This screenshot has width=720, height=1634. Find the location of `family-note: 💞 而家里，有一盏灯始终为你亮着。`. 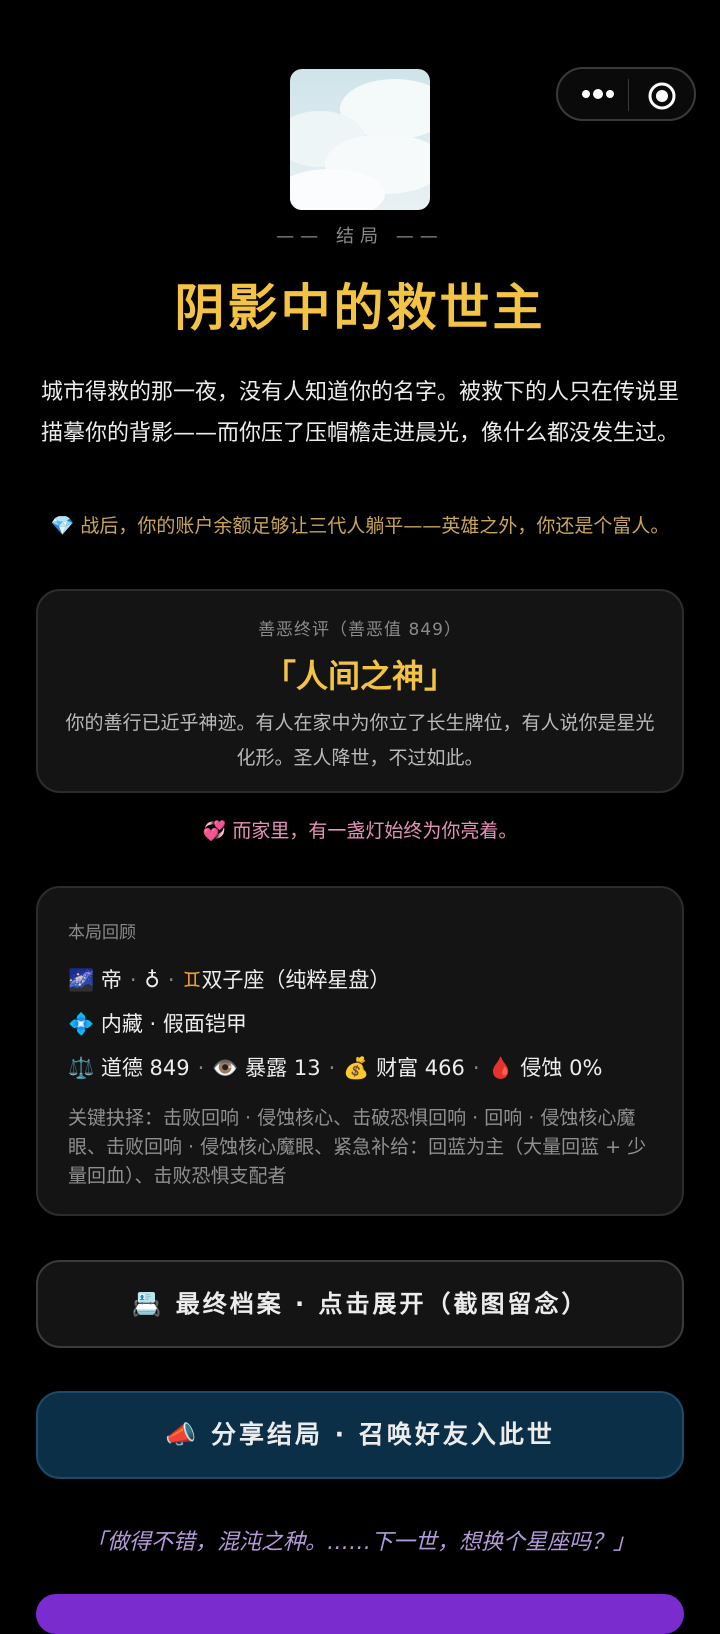

family-note: 💞 而家里，有一盏灯始终为你亮着。 is located at coordinates (360, 829).